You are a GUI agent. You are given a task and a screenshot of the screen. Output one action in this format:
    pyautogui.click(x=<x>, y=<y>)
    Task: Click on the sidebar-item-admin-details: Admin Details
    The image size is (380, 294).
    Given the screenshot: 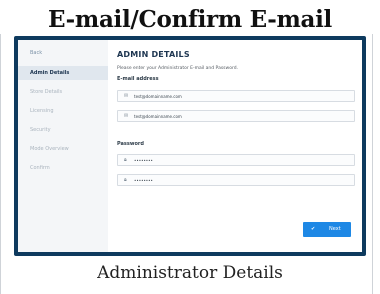 What is the action you would take?
    pyautogui.click(x=63, y=73)
    